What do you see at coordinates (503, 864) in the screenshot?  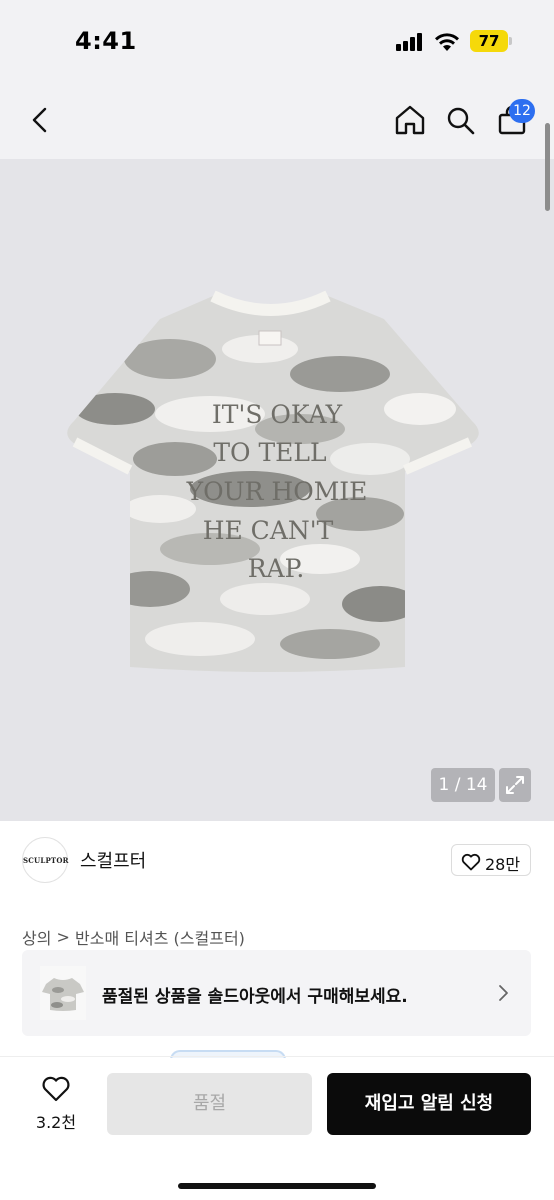 I see `brand-like-count: 28만` at bounding box center [503, 864].